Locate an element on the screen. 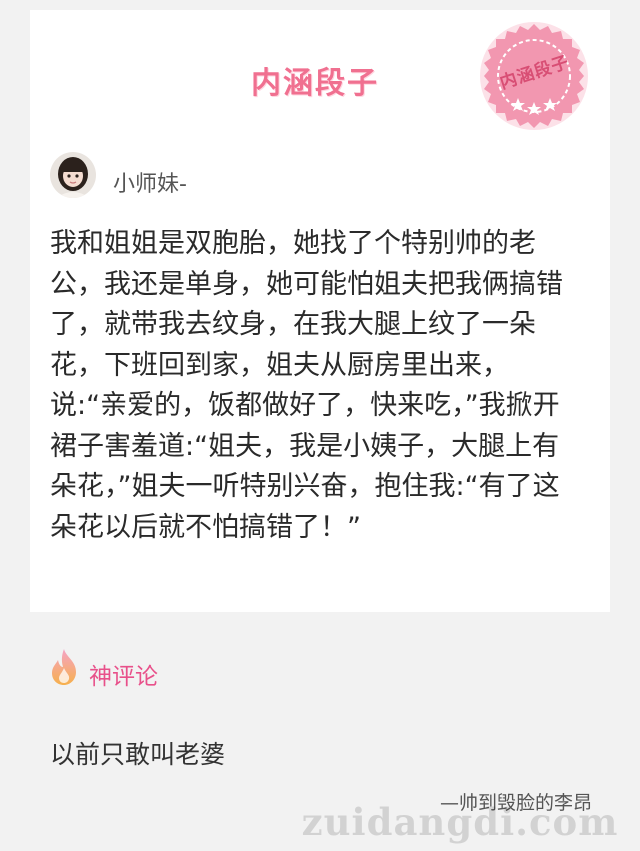 The height and width of the screenshot is (851, 640). avatar-image is located at coordinates (73, 175).